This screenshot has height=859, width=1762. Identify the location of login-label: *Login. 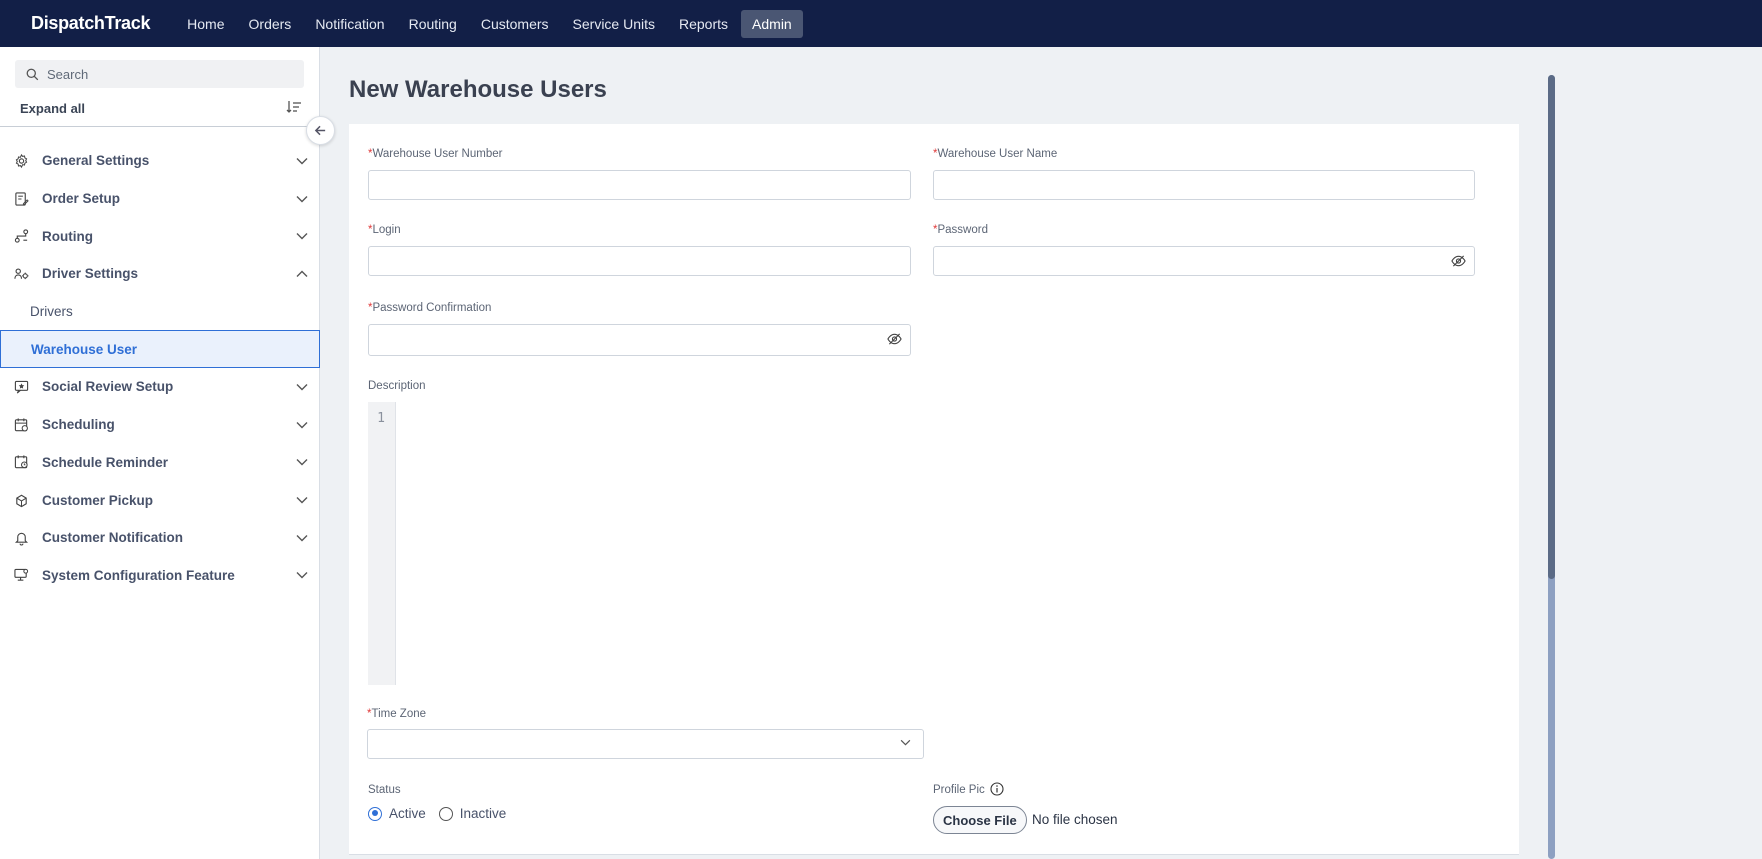
(384, 230).